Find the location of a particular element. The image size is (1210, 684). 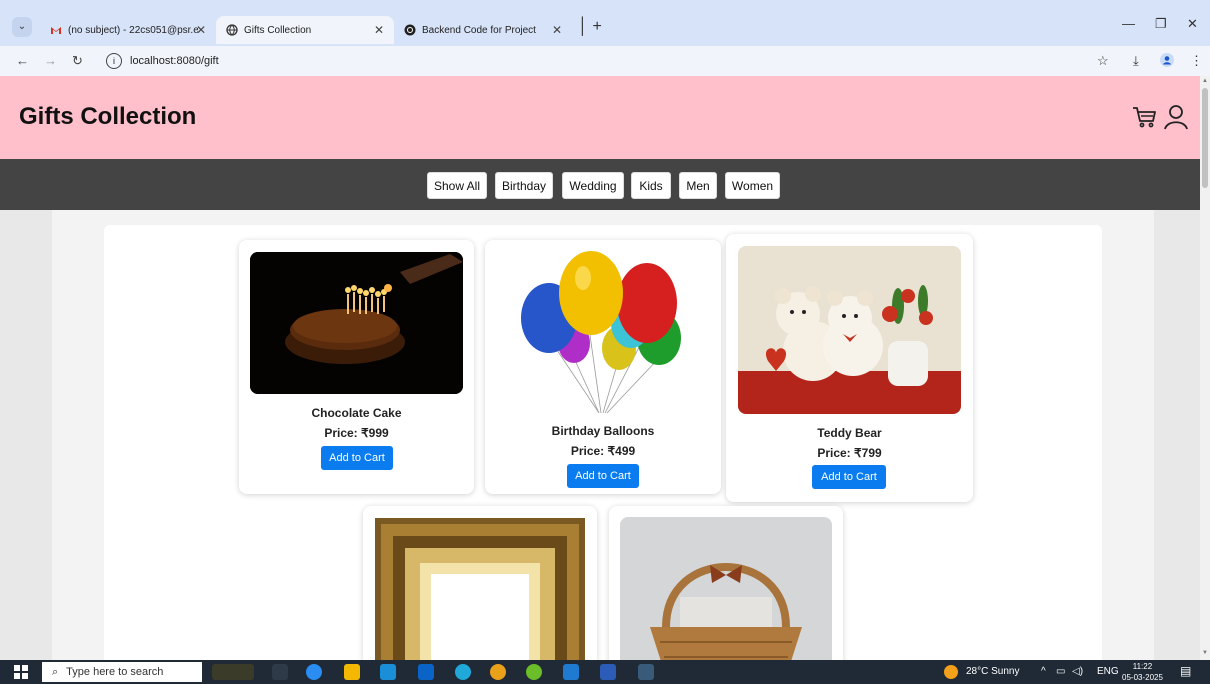

category-wedding-button: Wedding is located at coordinates (593, 185).